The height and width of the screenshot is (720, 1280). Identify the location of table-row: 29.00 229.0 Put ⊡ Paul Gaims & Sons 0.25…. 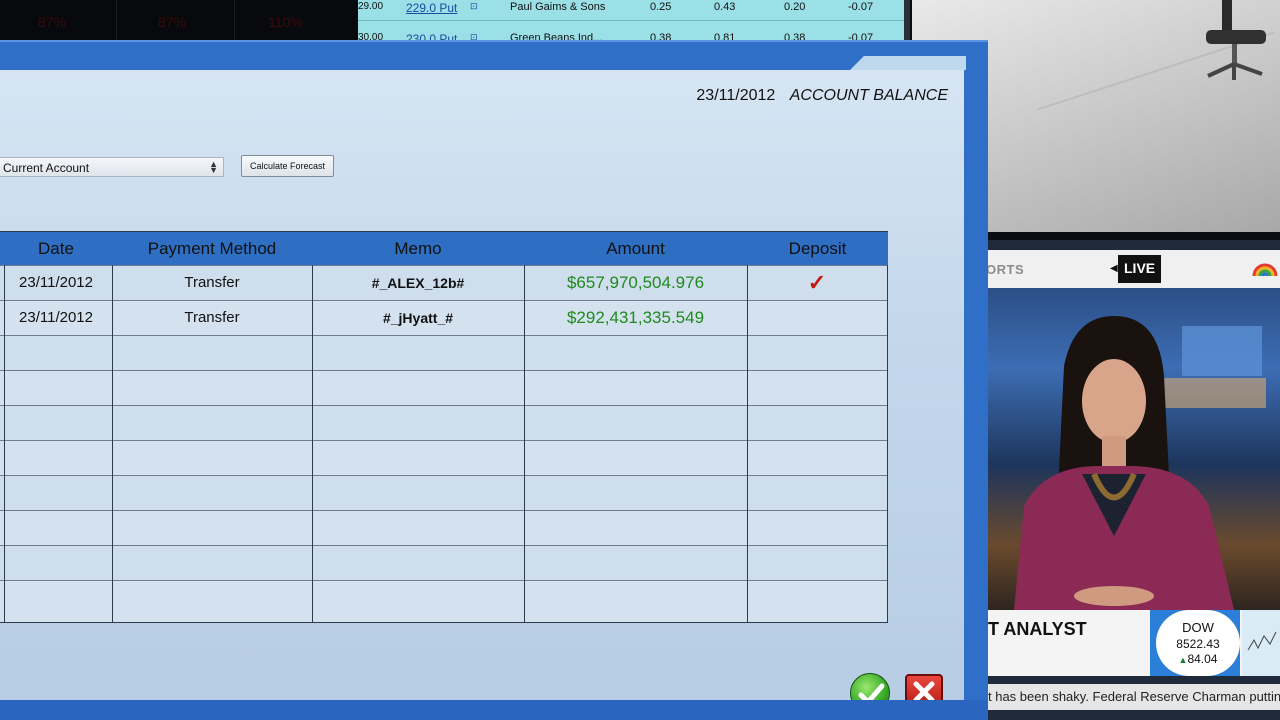
(631, 8).